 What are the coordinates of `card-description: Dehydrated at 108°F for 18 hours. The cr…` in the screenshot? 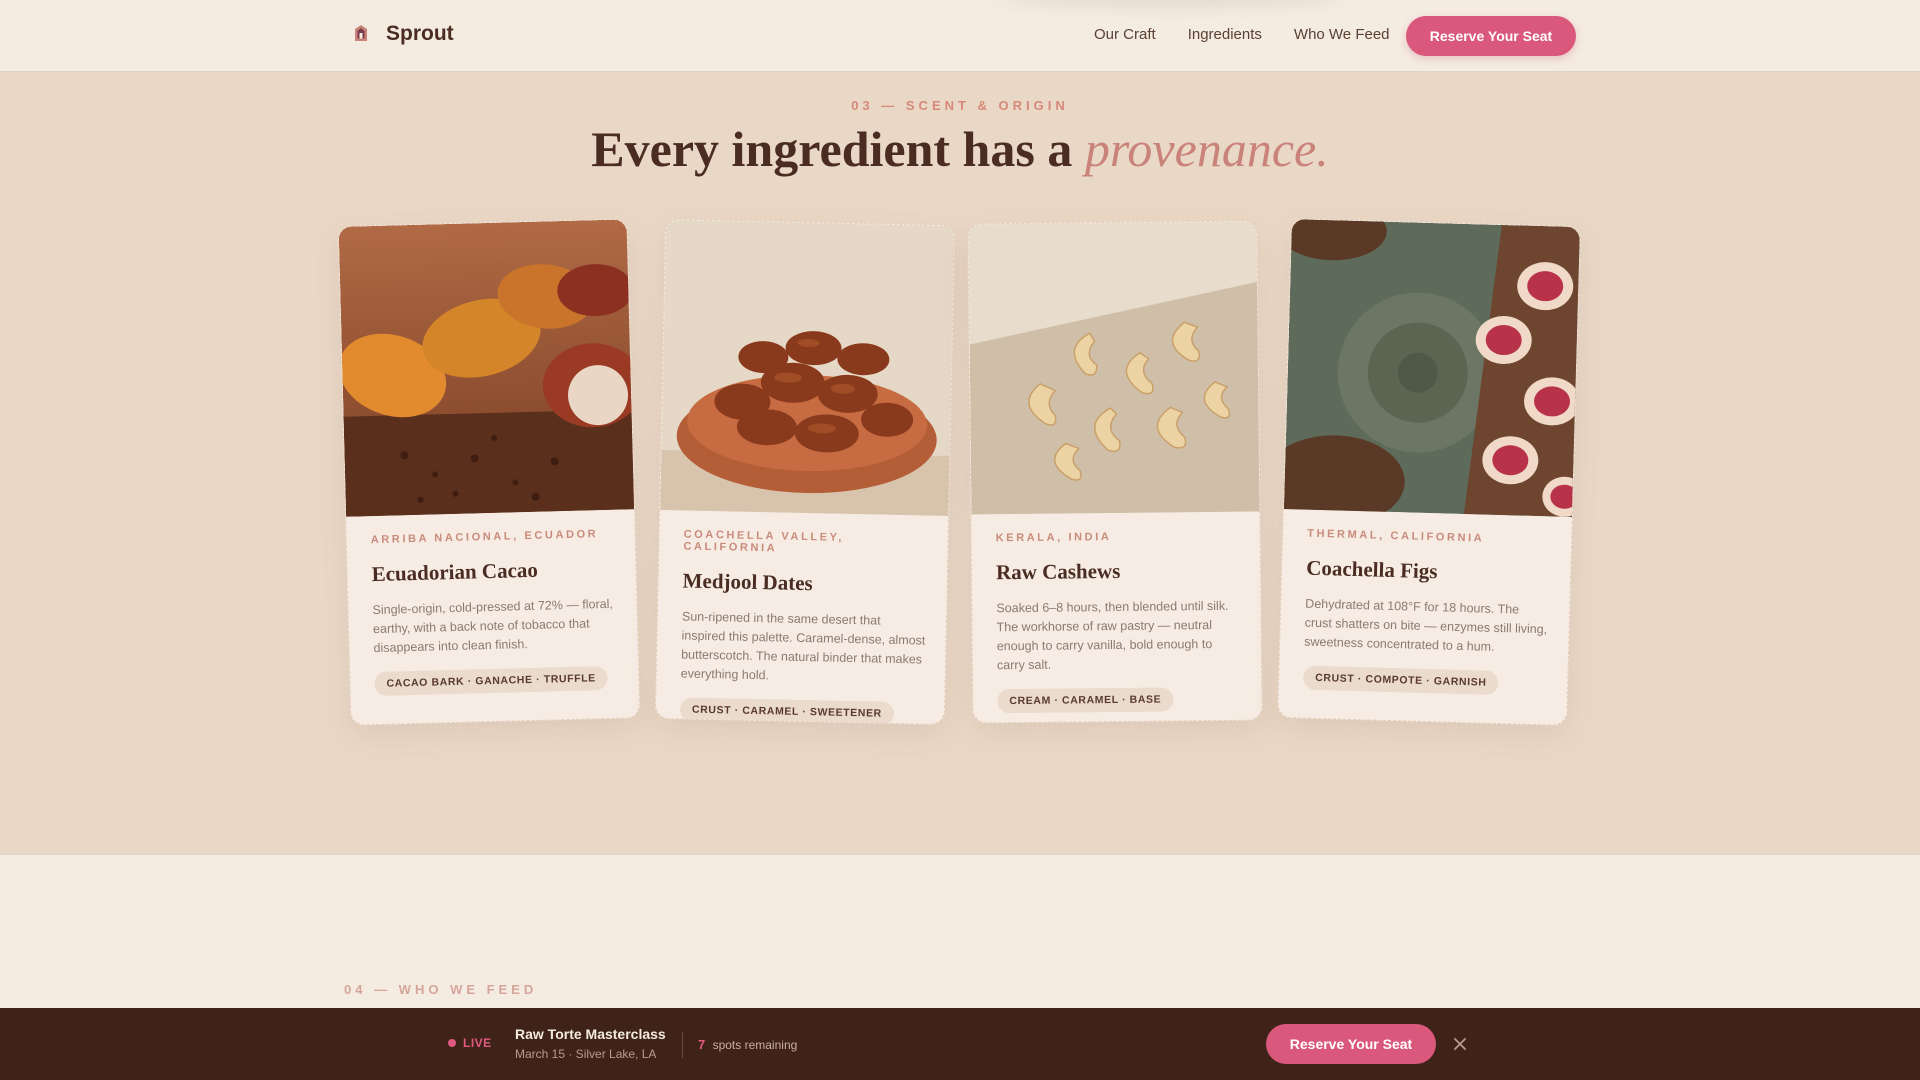 It's located at (1426, 625).